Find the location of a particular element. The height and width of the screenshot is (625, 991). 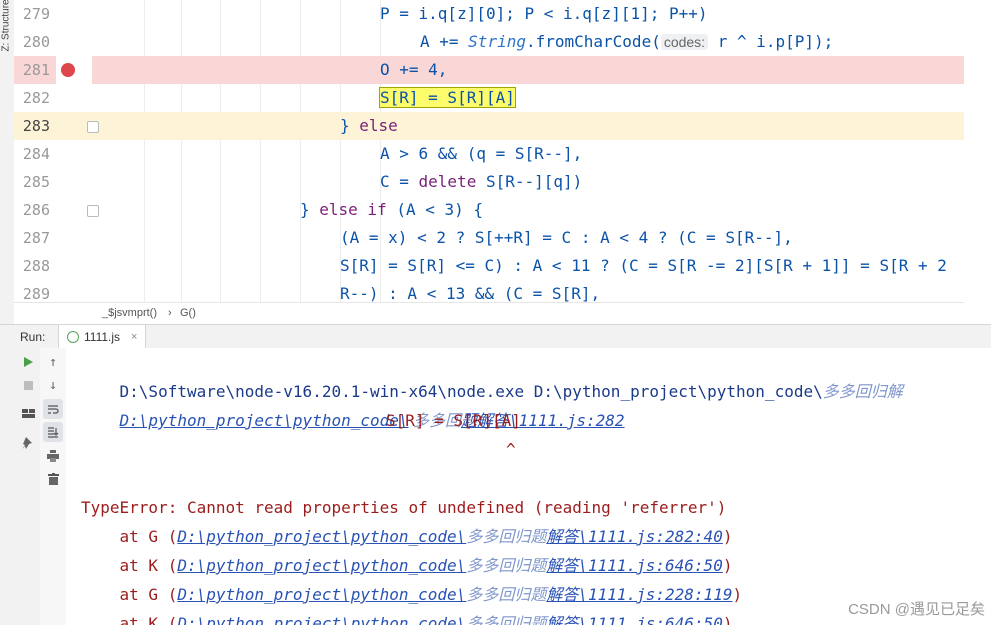

up-arrow-icon: ↑ is located at coordinates (53, 362).